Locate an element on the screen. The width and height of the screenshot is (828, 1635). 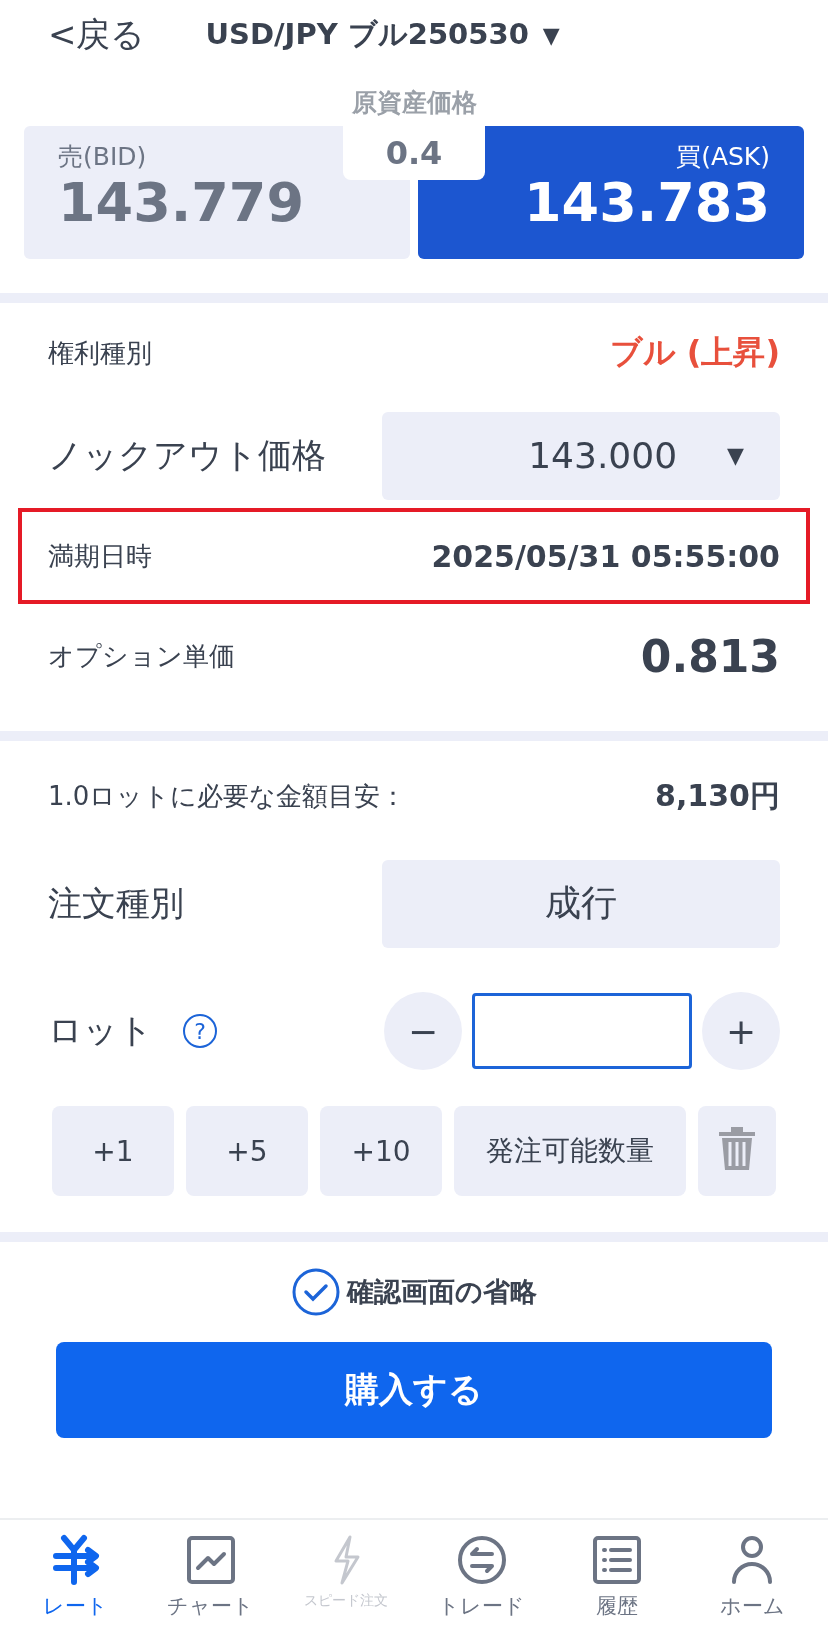
instrument-selector: USD/JPY ブル250530 ▼ is located at coordinates (382, 35).